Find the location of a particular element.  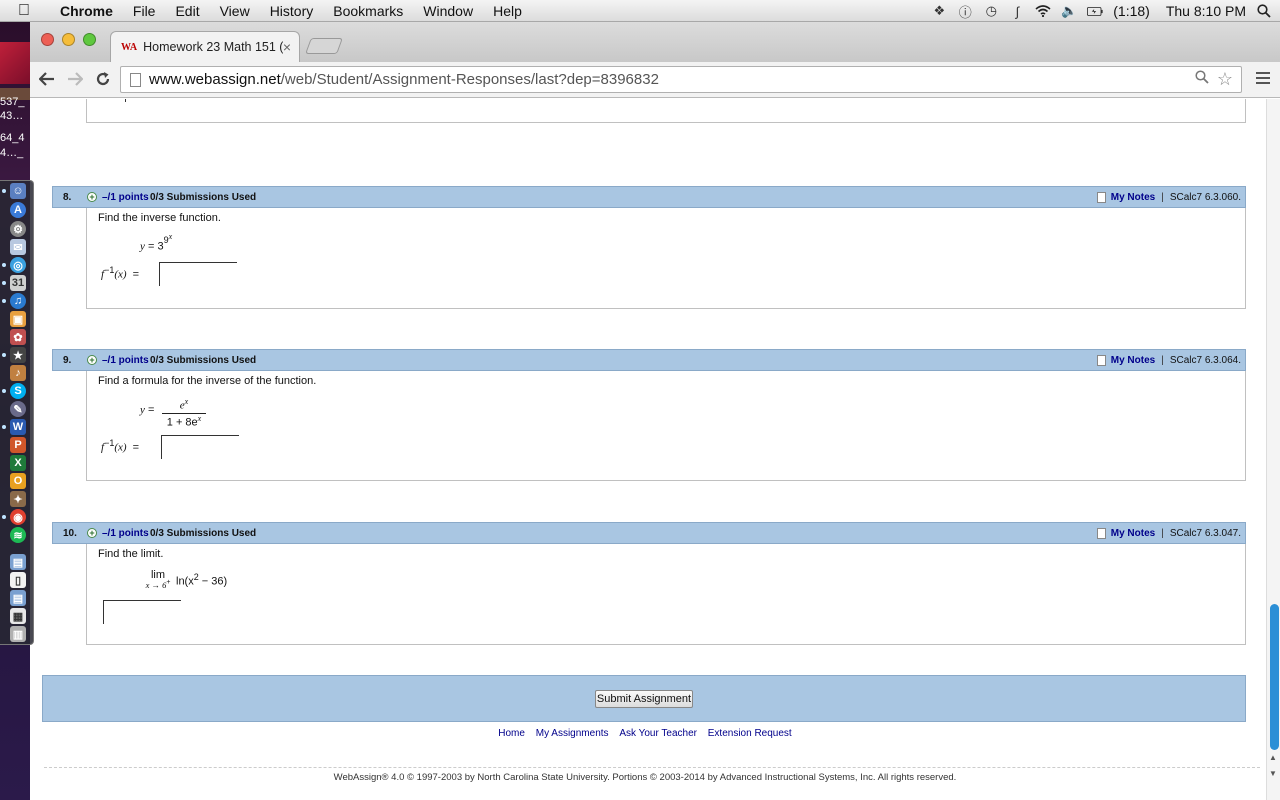

menu-view: View is located at coordinates (235, 11).